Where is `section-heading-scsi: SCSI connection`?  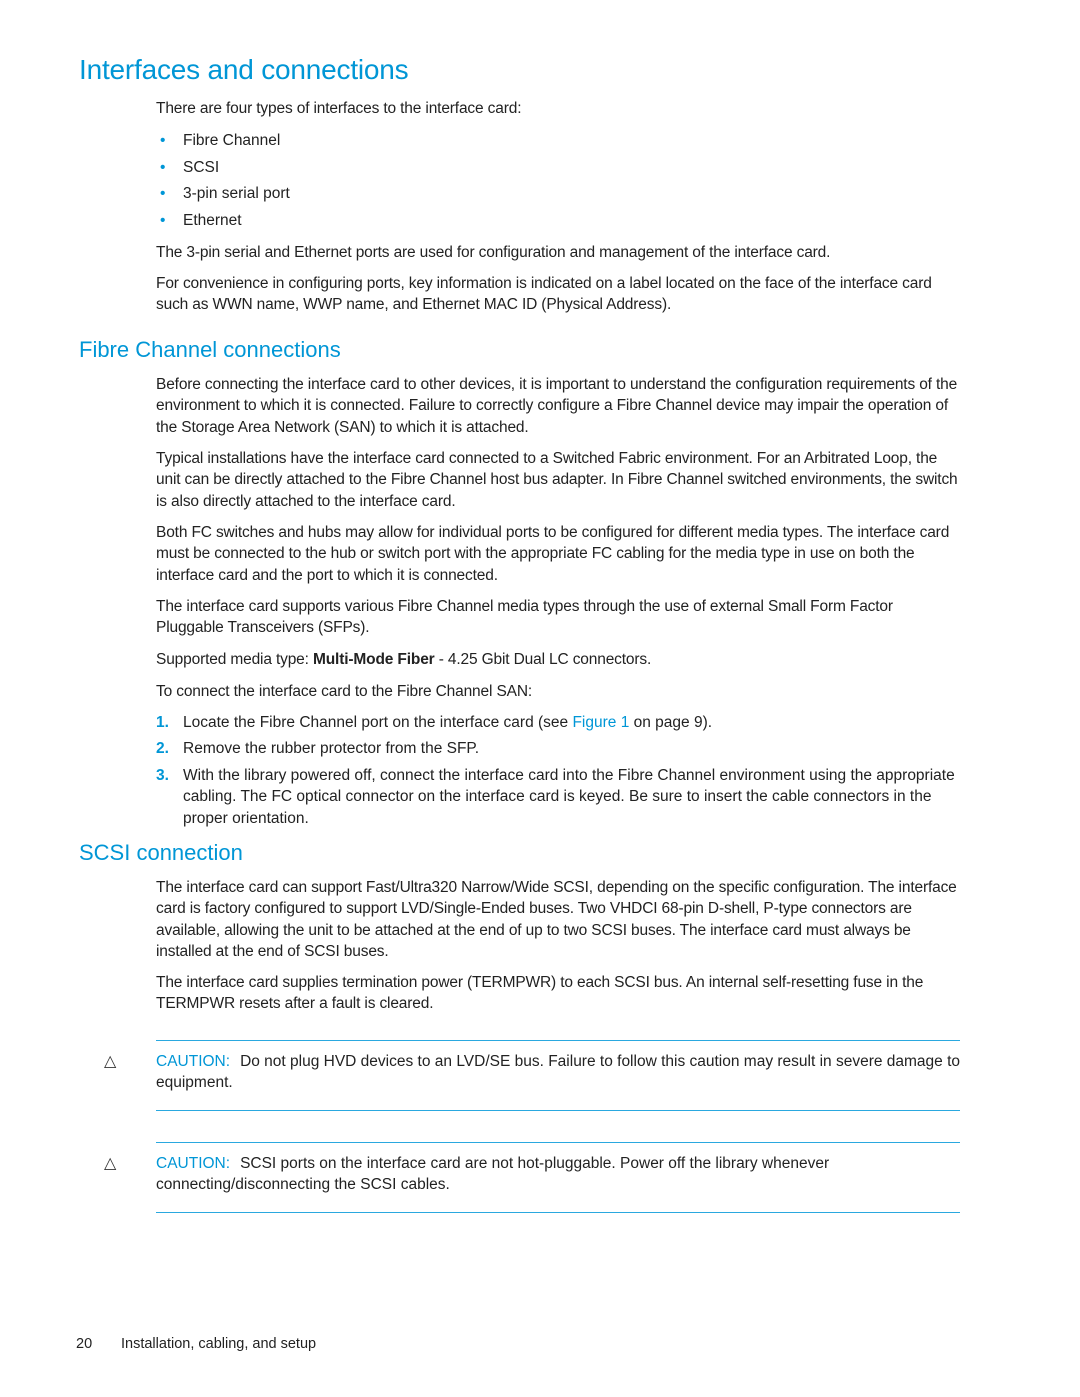 section-heading-scsi: SCSI connection is located at coordinates (161, 852).